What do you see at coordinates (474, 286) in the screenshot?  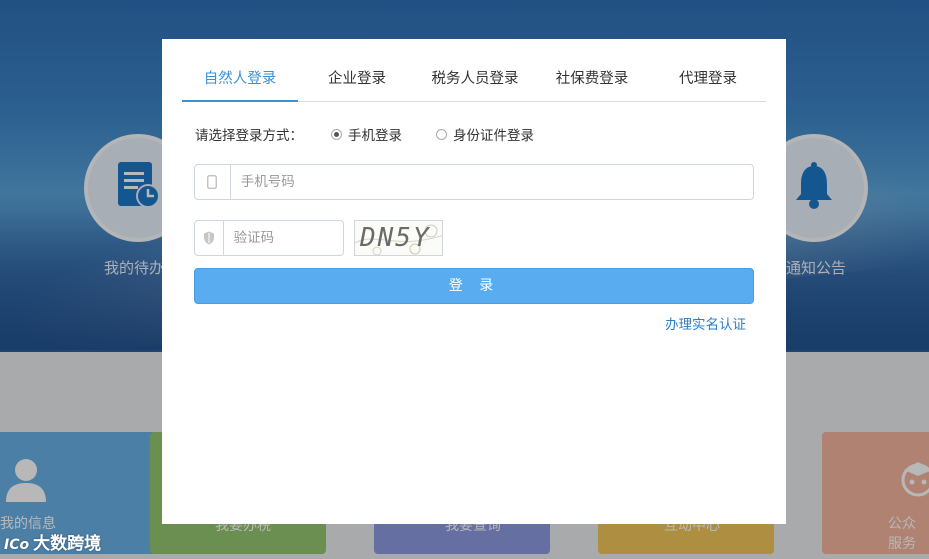 I see `login-button: 登 录` at bounding box center [474, 286].